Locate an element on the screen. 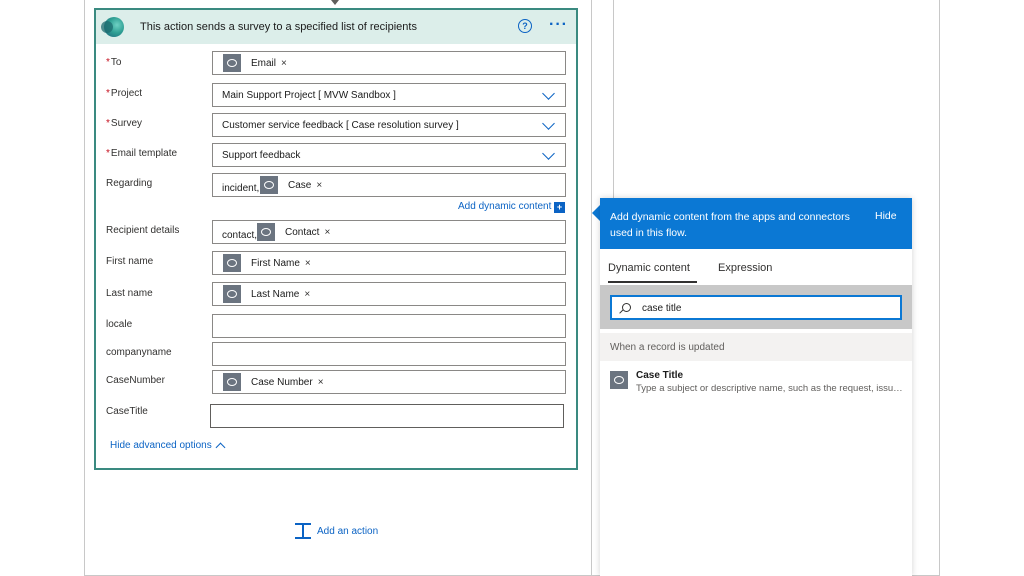 The width and height of the screenshot is (1024, 576). recipient-prefix: contact, is located at coordinates (240, 235).